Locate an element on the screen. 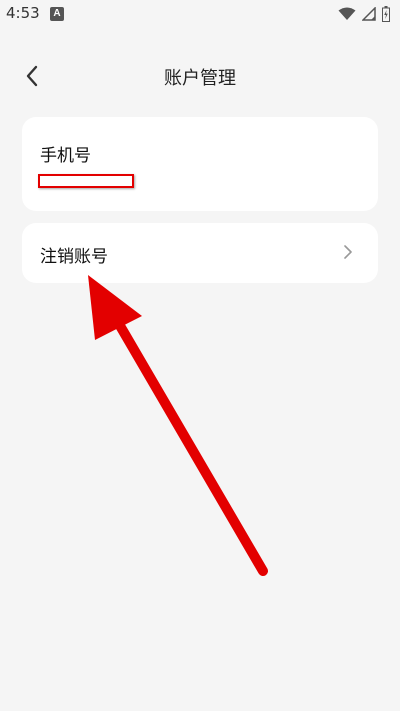 Image resolution: width=400 pixels, height=711 pixels. app-header: 账户管理 is located at coordinates (200, 76).